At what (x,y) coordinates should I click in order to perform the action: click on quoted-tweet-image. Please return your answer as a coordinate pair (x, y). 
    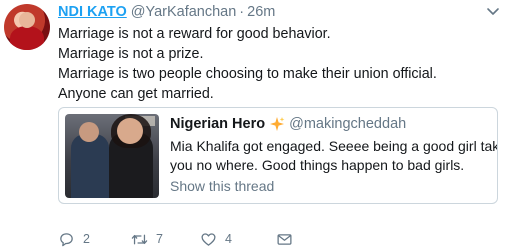
    Looking at the image, I should click on (112, 156).